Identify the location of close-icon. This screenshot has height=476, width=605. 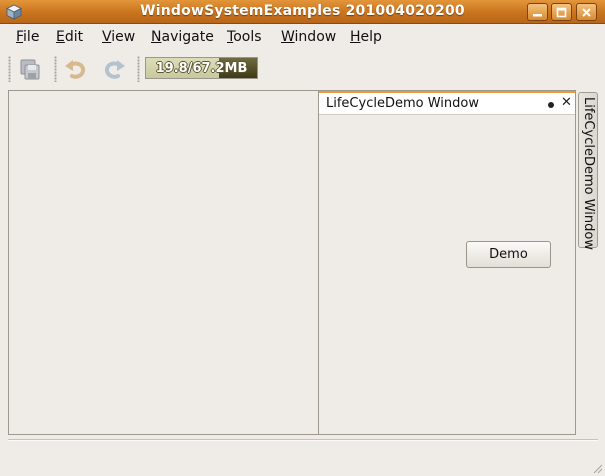
(586, 12).